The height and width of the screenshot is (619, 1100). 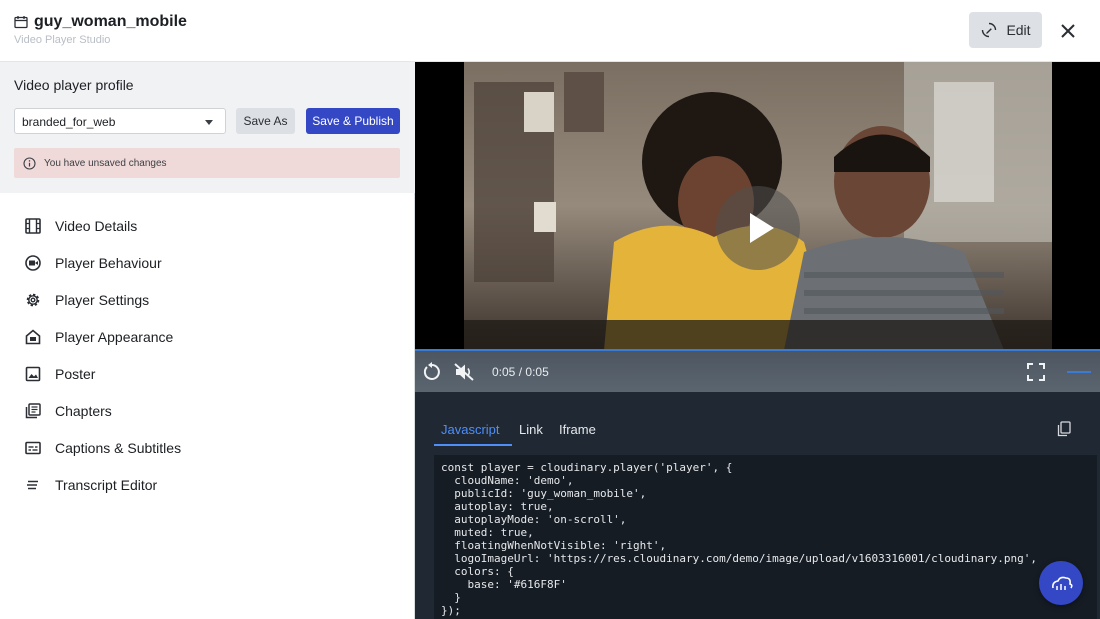 What do you see at coordinates (1068, 31) in the screenshot?
I see `close-icon` at bounding box center [1068, 31].